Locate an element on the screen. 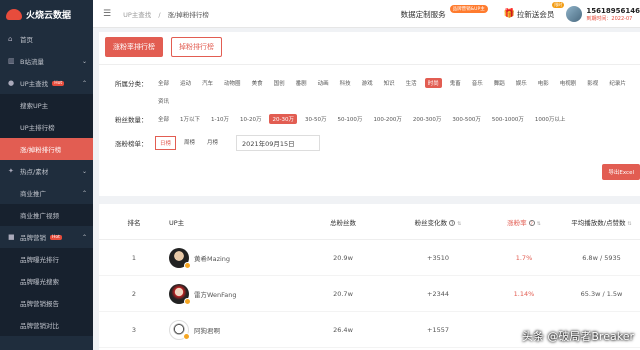 The height and width of the screenshot is (350, 640). fans-range-option: 全部 is located at coordinates (163, 119).